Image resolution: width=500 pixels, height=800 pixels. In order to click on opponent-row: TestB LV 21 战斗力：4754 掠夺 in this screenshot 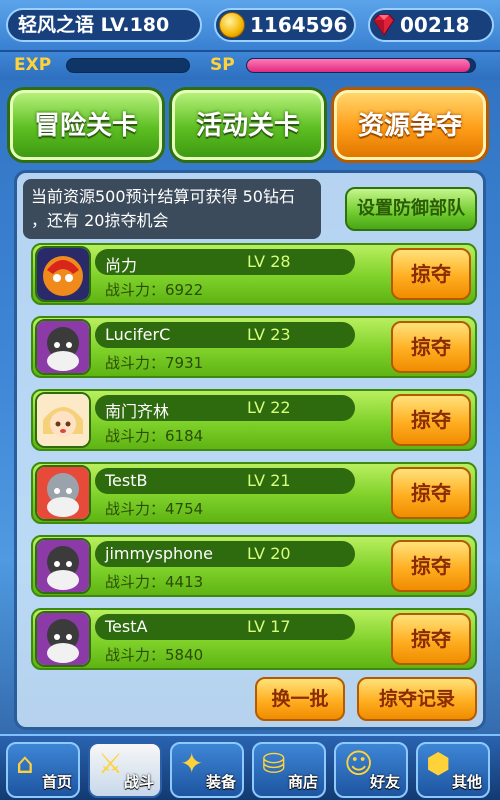, I will do `click(254, 493)`.